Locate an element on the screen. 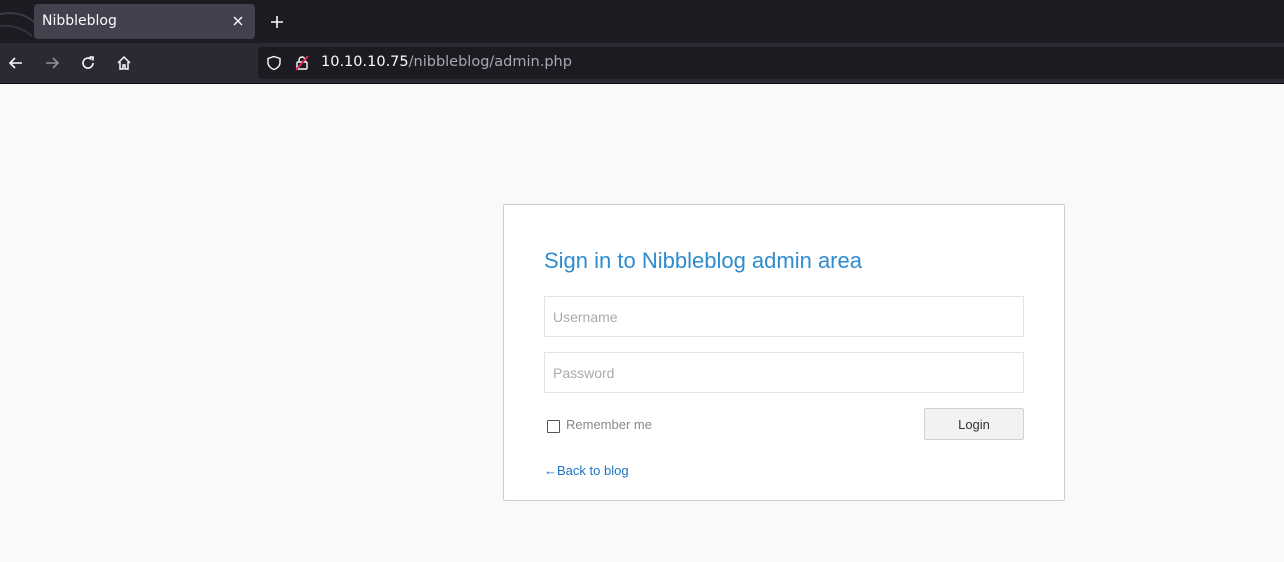 This screenshot has height=562, width=1284. close-icon is located at coordinates (238, 21).